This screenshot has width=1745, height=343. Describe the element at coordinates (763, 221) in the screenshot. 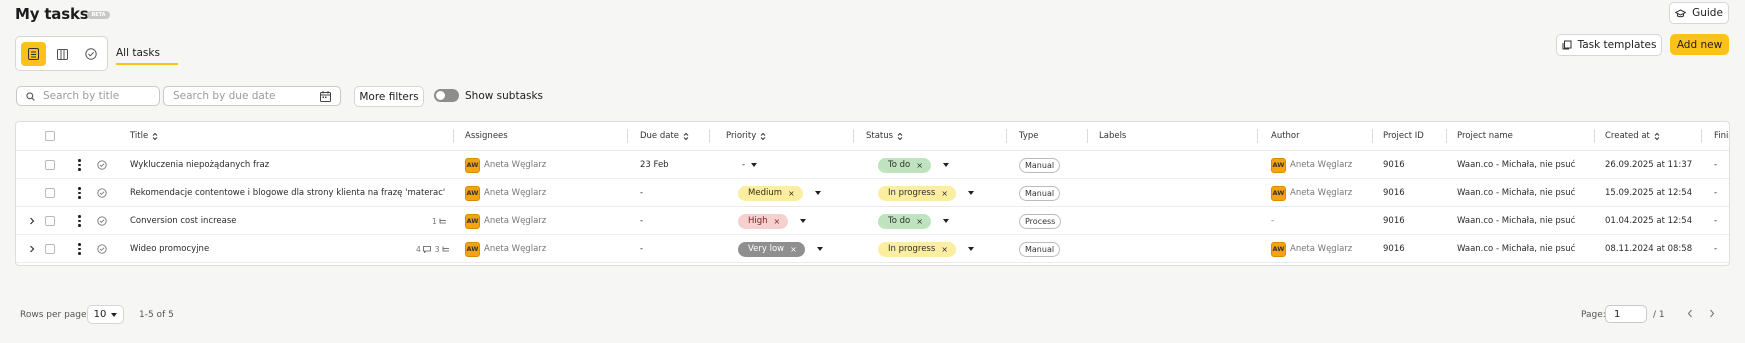

I see `priority-badge: High ×` at that location.